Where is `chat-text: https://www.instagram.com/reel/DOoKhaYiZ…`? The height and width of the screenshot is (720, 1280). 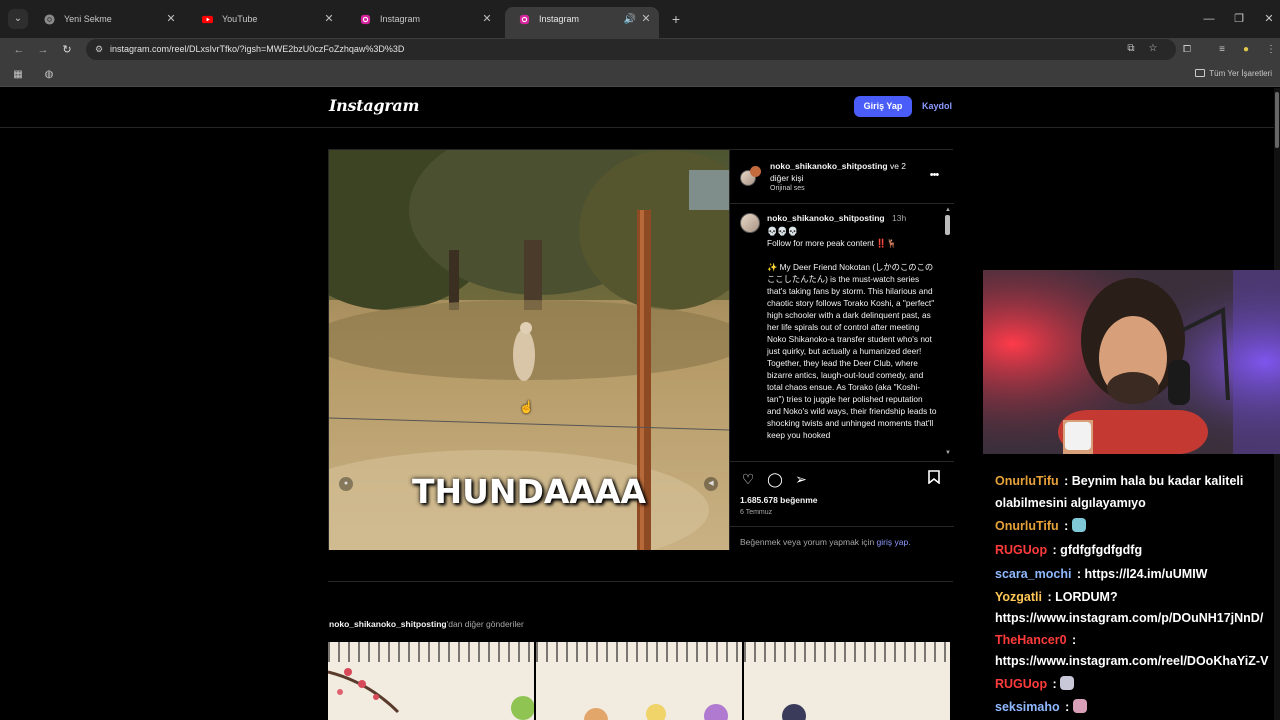
chat-text: https://www.instagram.com/reel/DOoKhaYiZ… is located at coordinates (1132, 661).